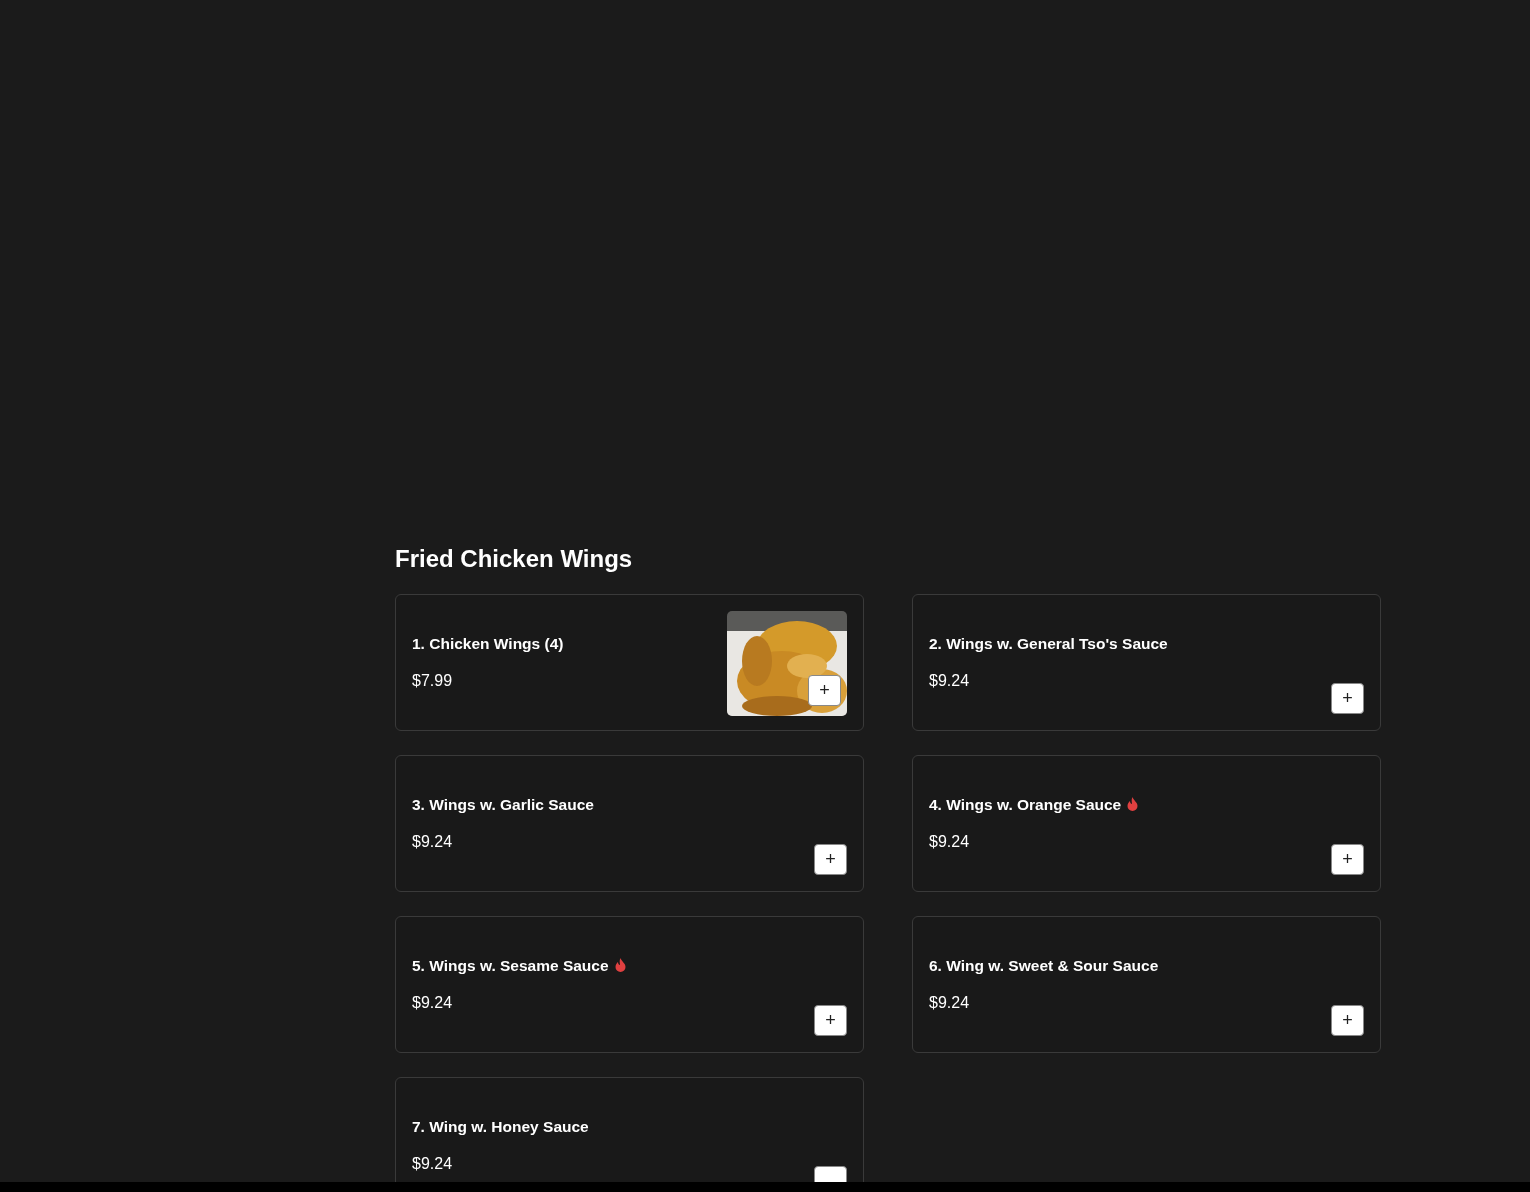  Describe the element at coordinates (629, 823) in the screenshot. I see `menu-item-card: 3. Wings w. Garlic Sauce $9.24 +` at that location.